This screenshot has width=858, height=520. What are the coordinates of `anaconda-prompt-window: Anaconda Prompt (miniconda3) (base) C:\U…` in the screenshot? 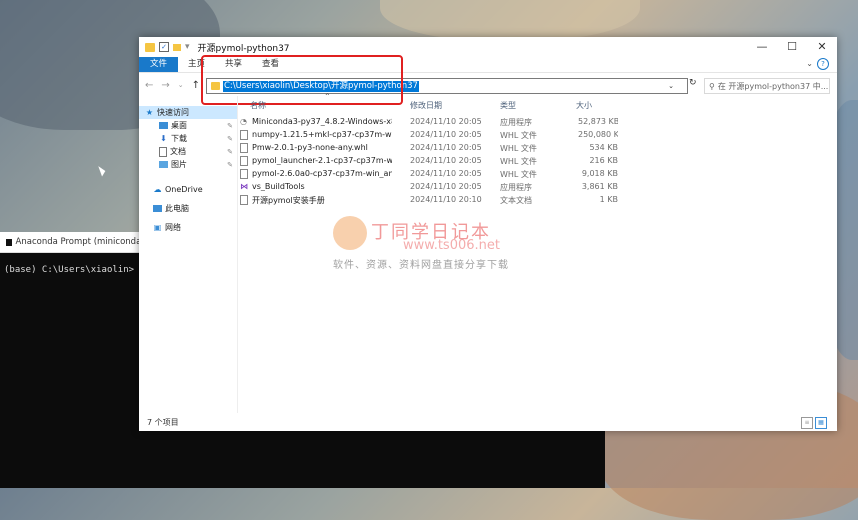 It's located at (75, 360).